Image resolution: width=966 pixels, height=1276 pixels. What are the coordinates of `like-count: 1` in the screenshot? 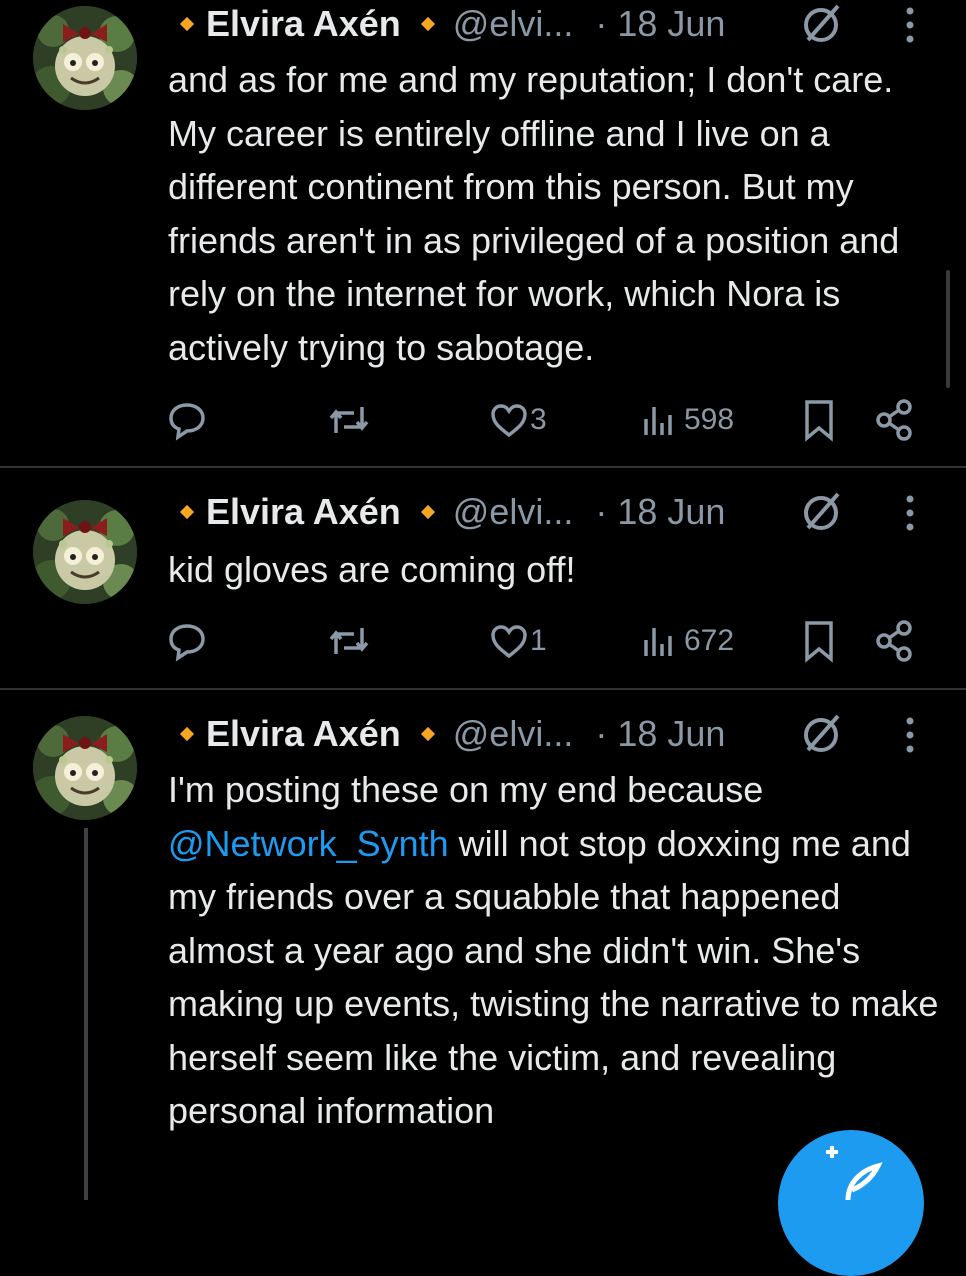 It's located at (538, 640).